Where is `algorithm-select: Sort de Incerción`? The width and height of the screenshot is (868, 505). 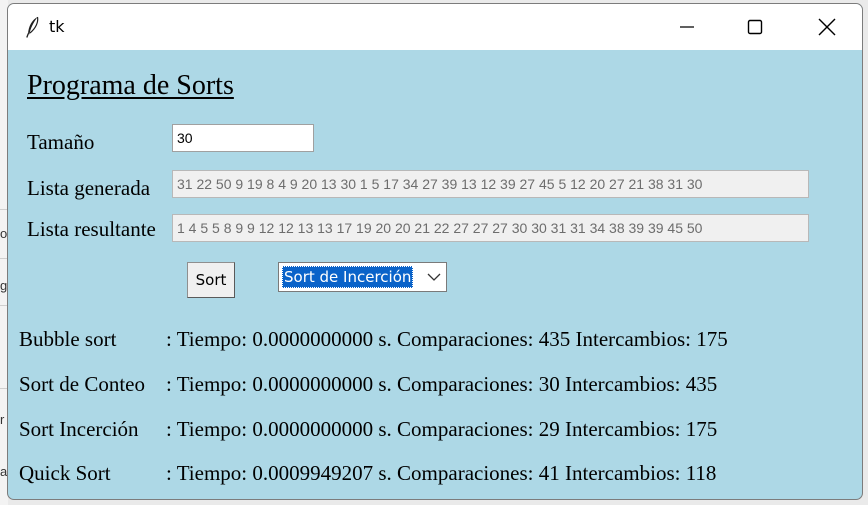 algorithm-select: Sort de Incerción is located at coordinates (362, 277).